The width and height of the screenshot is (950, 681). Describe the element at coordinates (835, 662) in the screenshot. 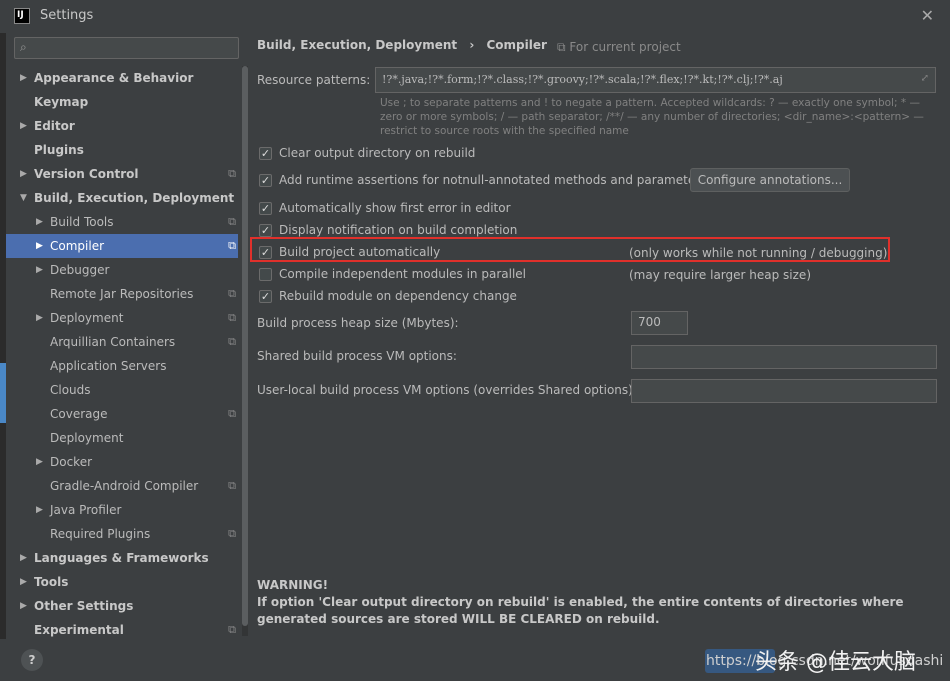

I see `watermark-text: 头条 @佳云大脑` at that location.